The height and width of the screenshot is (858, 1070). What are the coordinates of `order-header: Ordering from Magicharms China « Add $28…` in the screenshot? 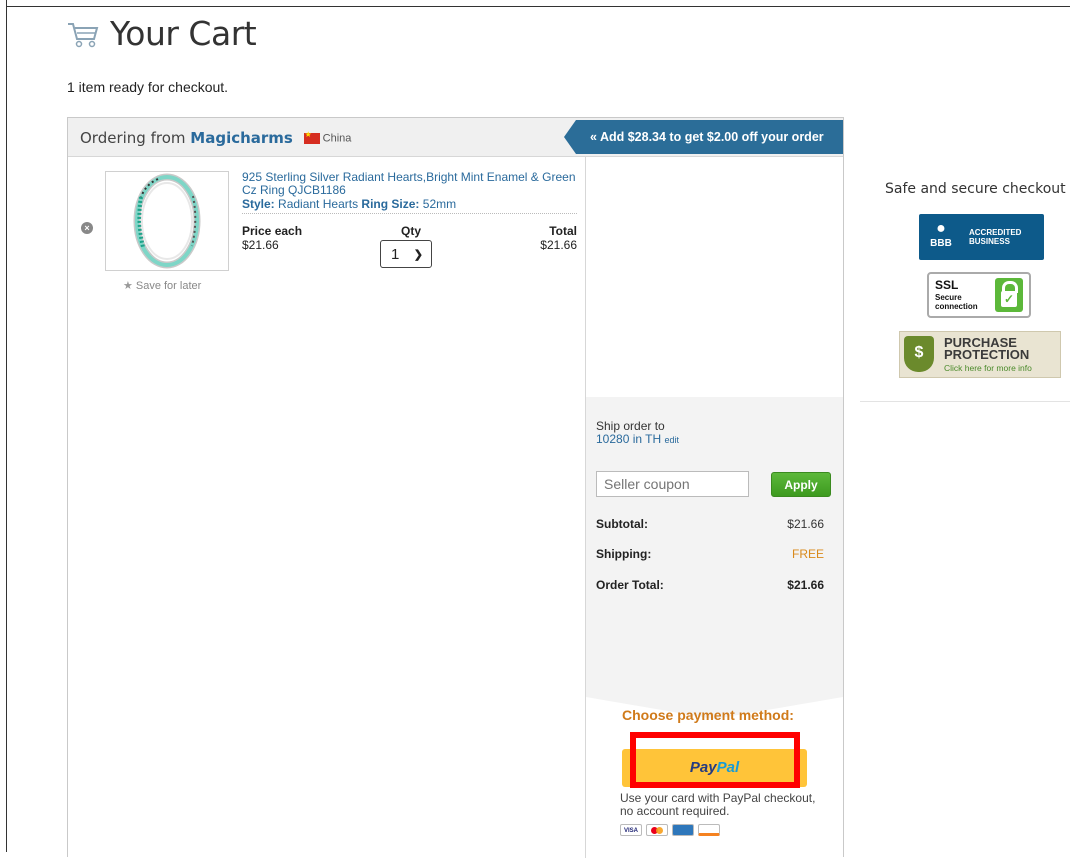 It's located at (455, 137).